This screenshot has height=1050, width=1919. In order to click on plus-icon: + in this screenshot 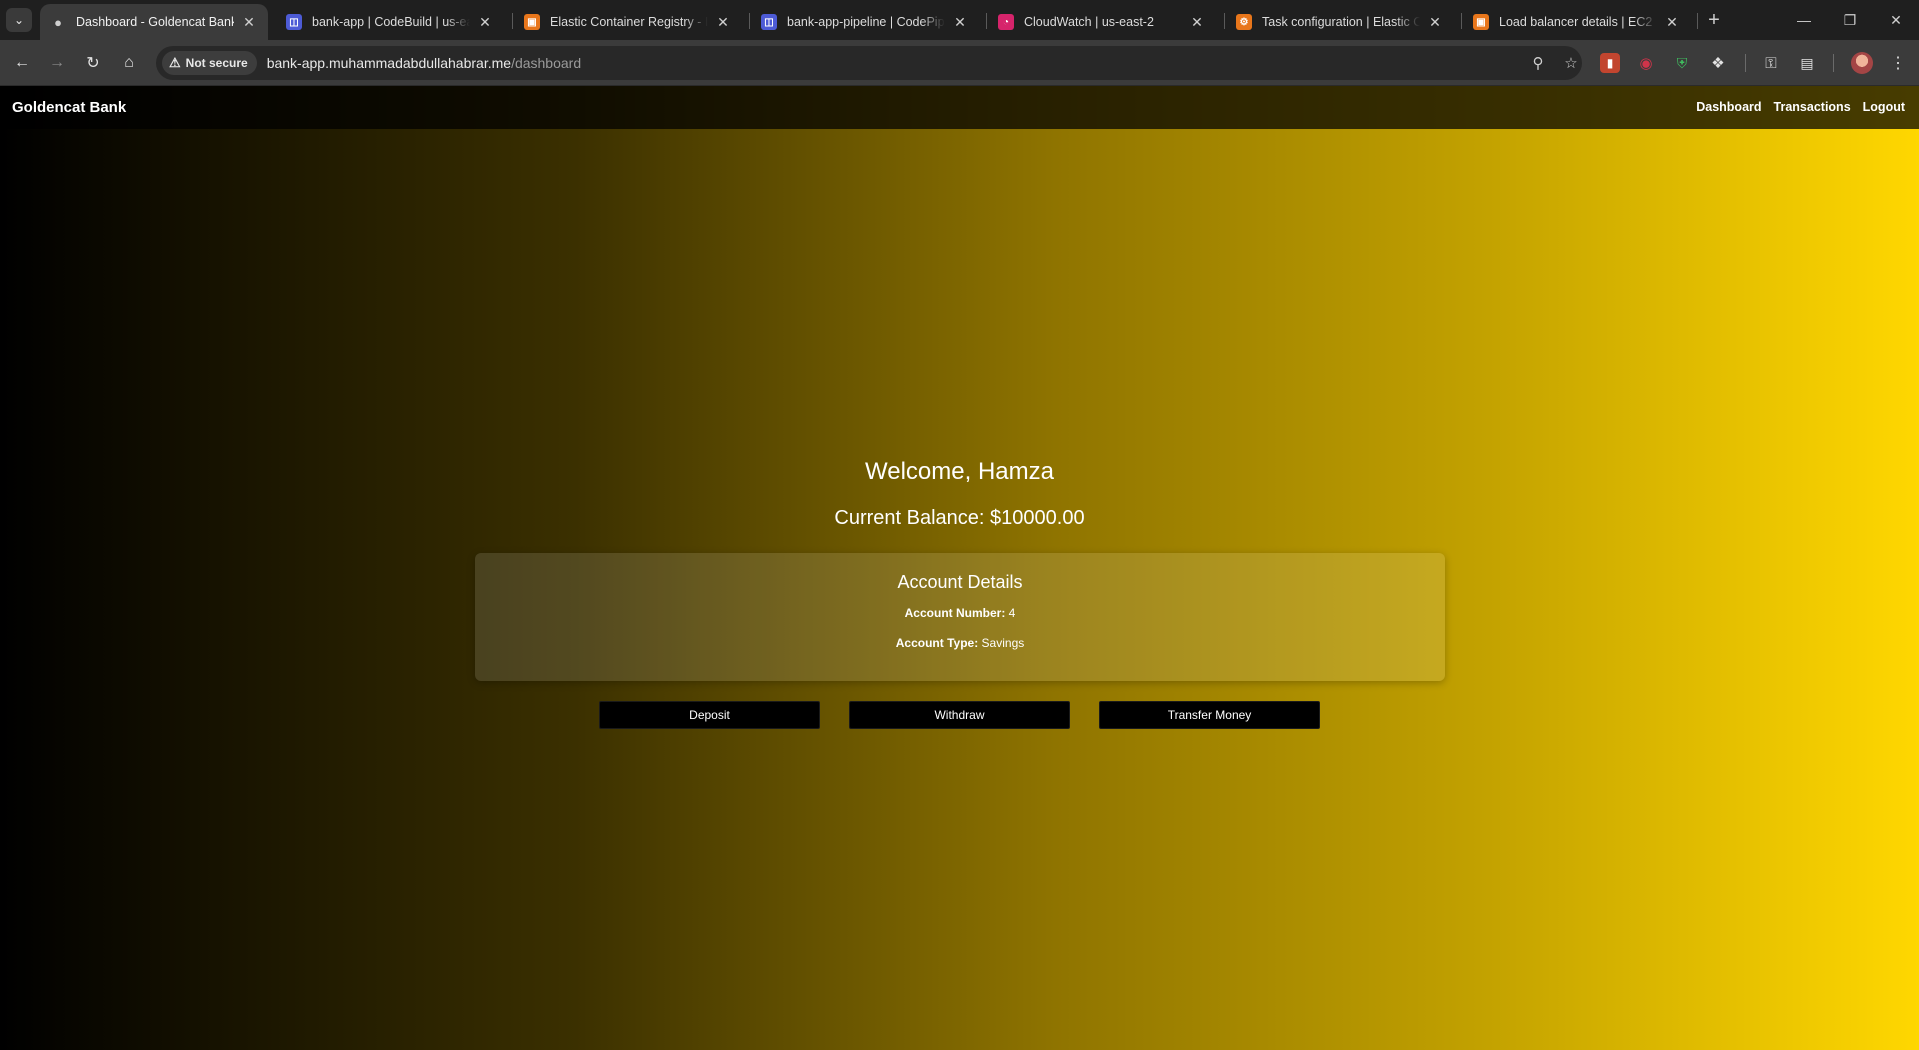, I will do `click(1714, 19)`.